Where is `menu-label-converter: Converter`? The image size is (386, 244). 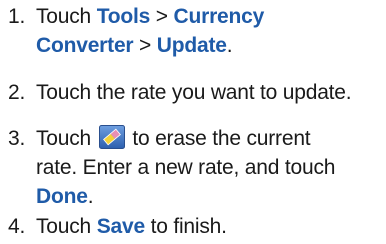 menu-label-converter: Converter is located at coordinates (85, 45).